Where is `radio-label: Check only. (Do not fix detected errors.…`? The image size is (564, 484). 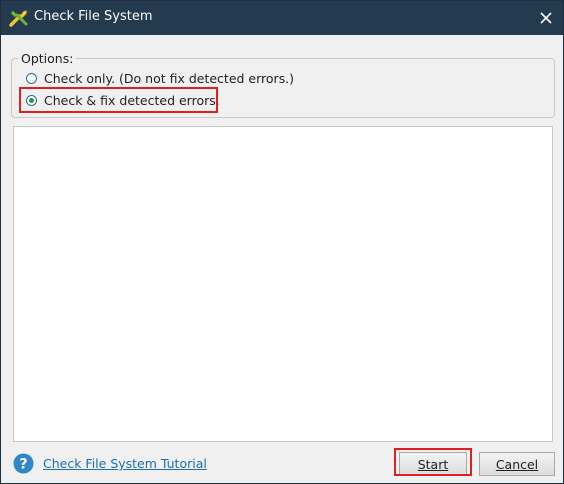
radio-label: Check only. (Do not fix detected errors.… is located at coordinates (169, 78).